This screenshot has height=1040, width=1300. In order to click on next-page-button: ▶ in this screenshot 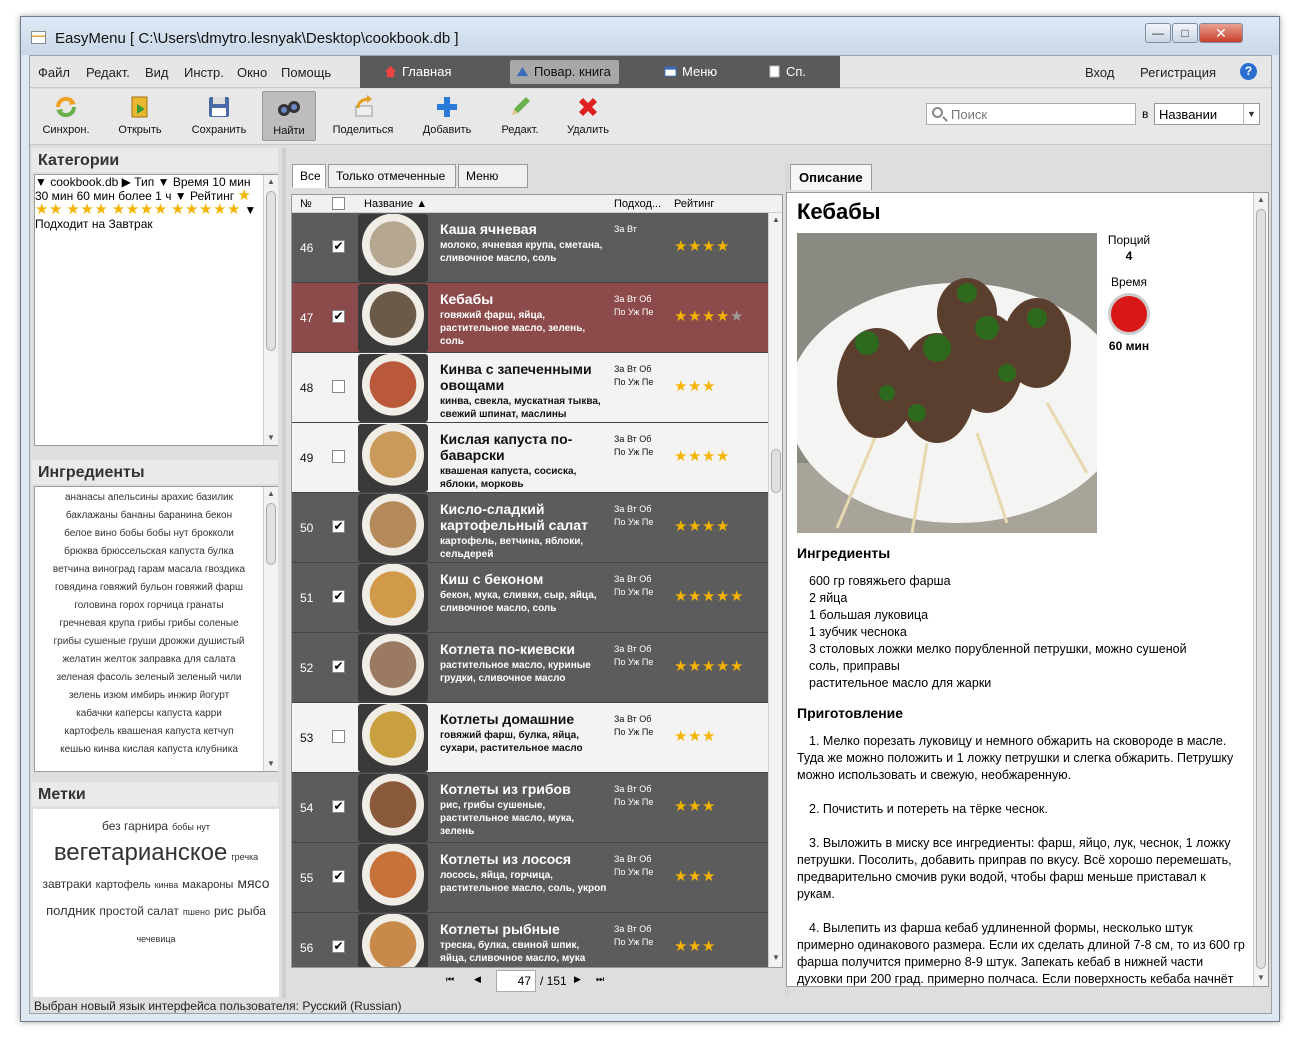, I will do `click(577, 979)`.